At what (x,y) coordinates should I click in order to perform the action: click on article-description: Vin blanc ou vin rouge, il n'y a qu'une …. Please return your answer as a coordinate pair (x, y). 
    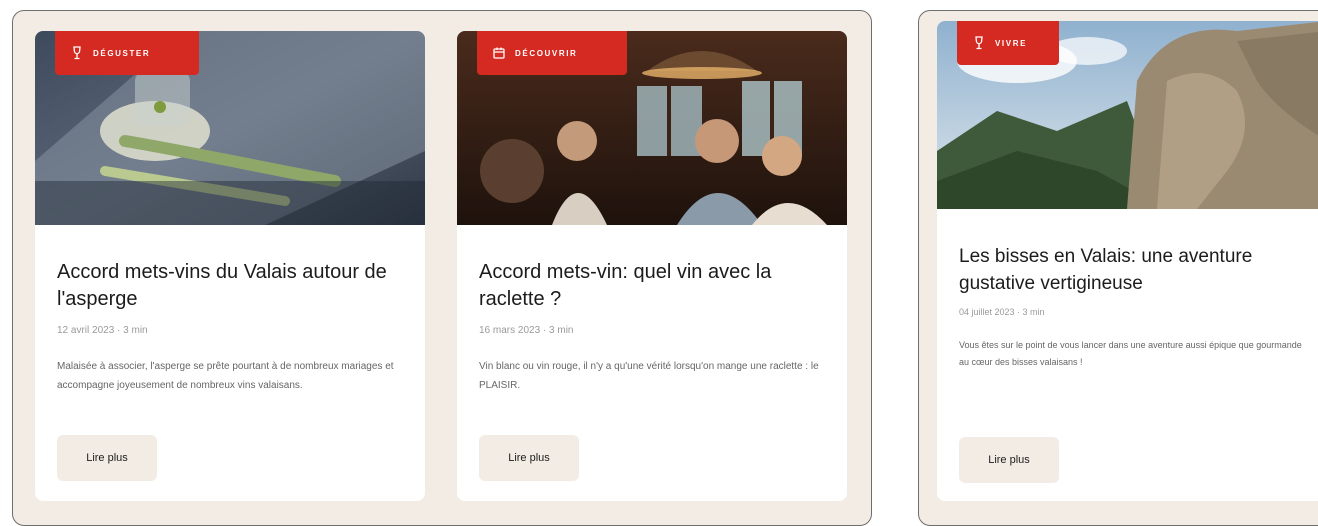
    Looking at the image, I should click on (649, 376).